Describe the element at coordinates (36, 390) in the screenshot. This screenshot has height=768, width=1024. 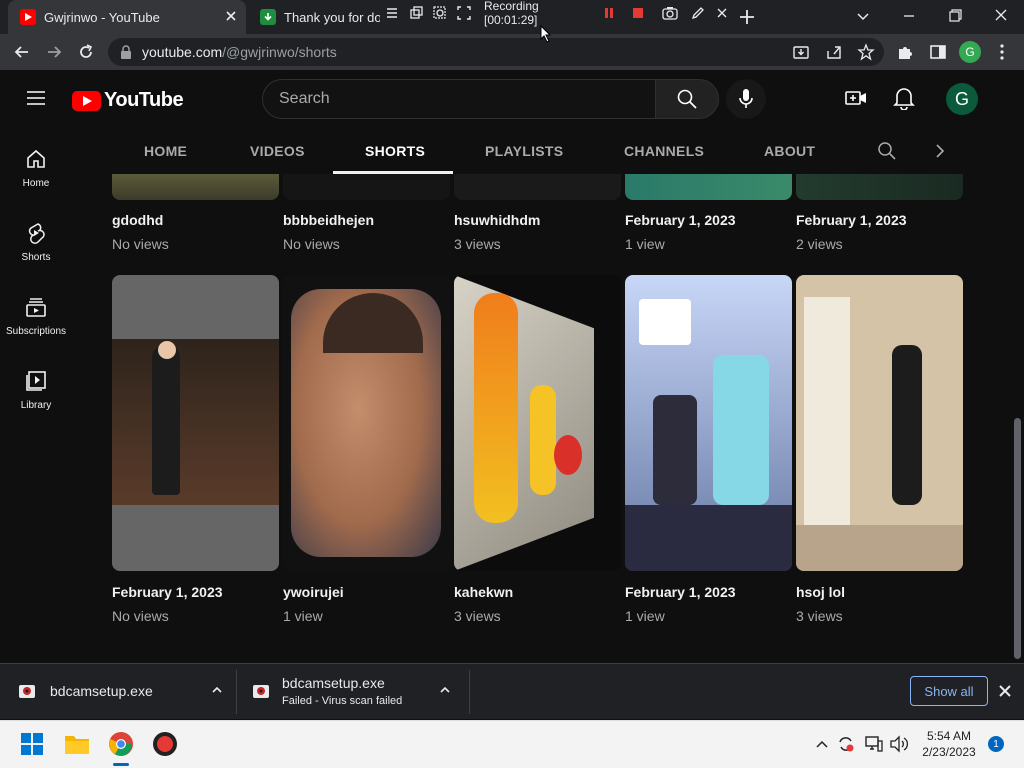
I see `sidebar-item-library: Library` at that location.